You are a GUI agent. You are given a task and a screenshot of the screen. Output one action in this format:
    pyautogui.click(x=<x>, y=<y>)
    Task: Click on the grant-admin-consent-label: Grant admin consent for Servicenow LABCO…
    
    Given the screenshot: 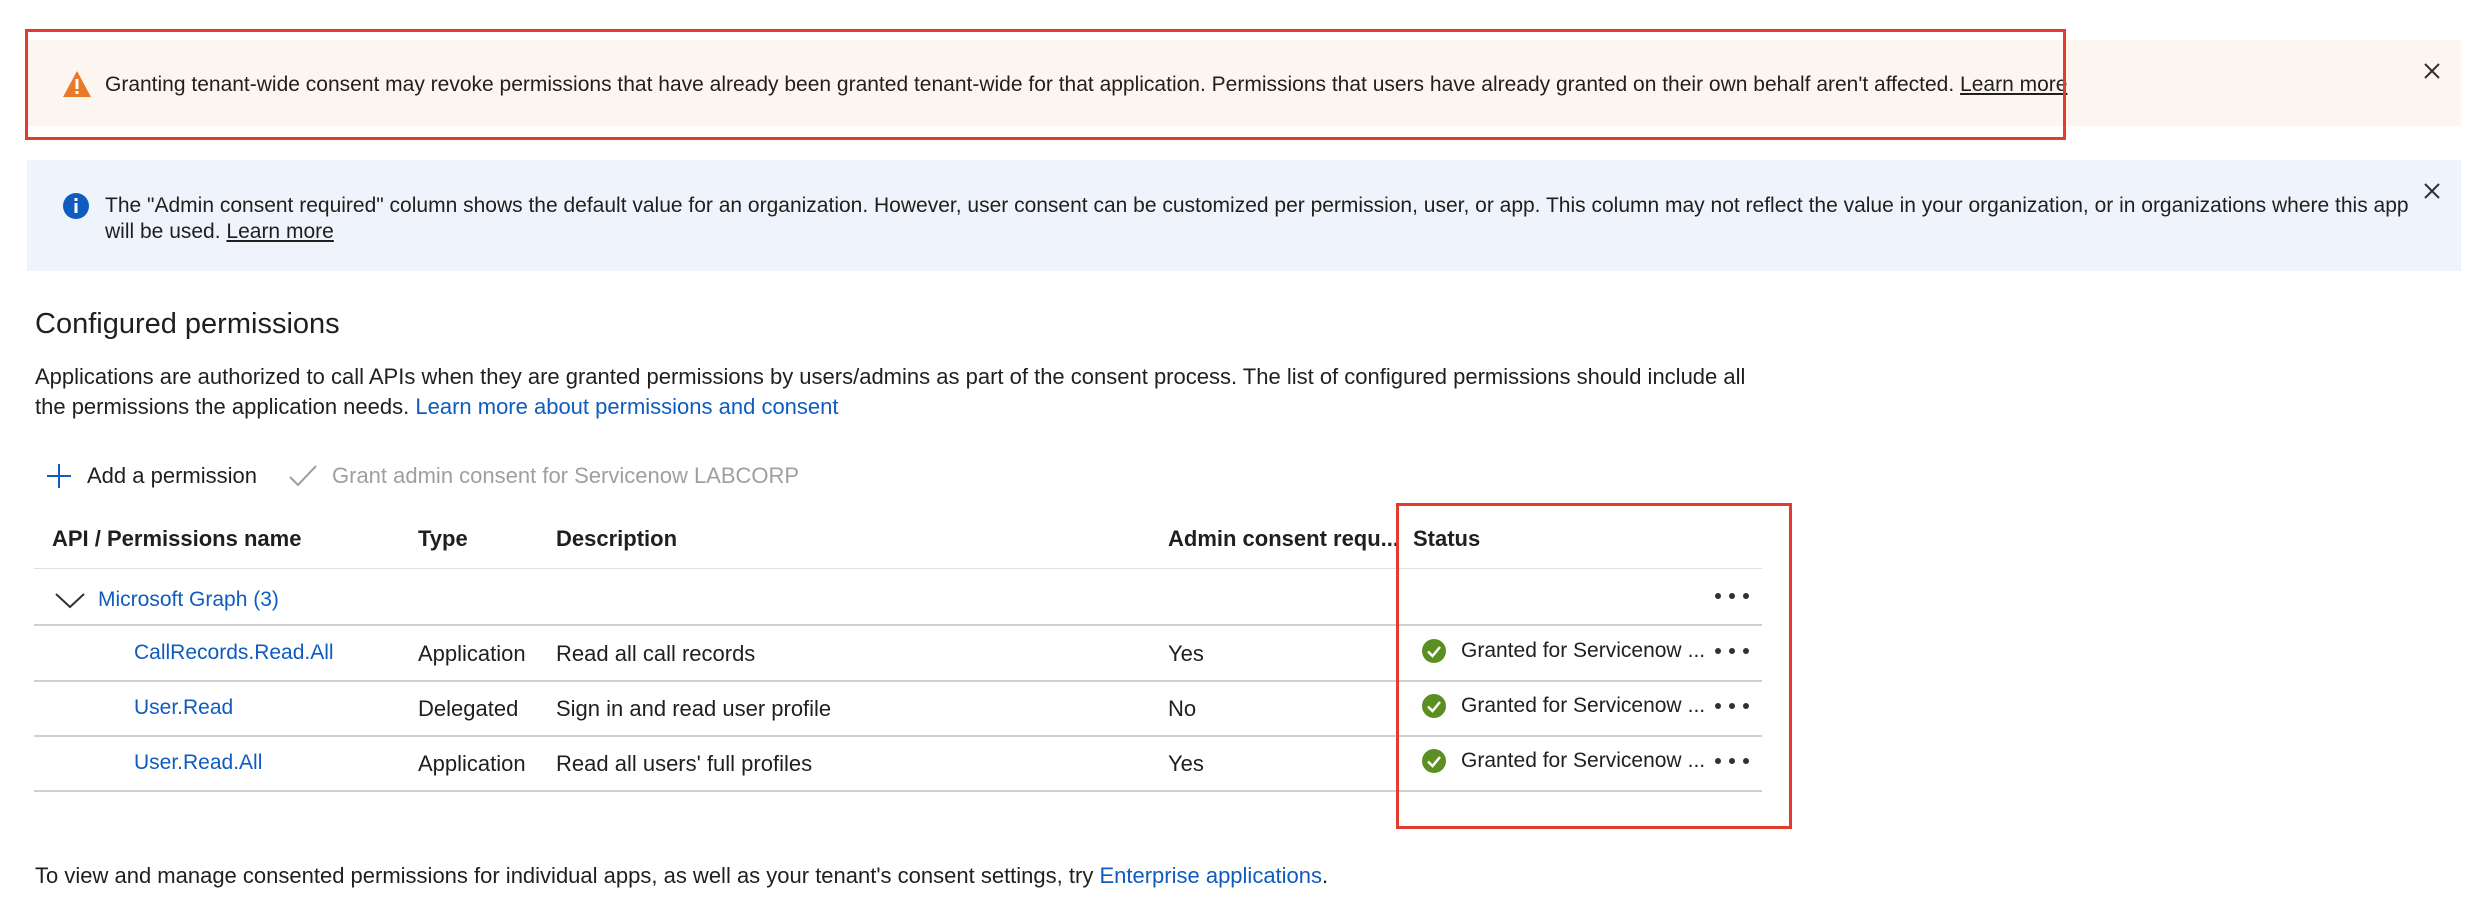 What is the action you would take?
    pyautogui.click(x=566, y=475)
    